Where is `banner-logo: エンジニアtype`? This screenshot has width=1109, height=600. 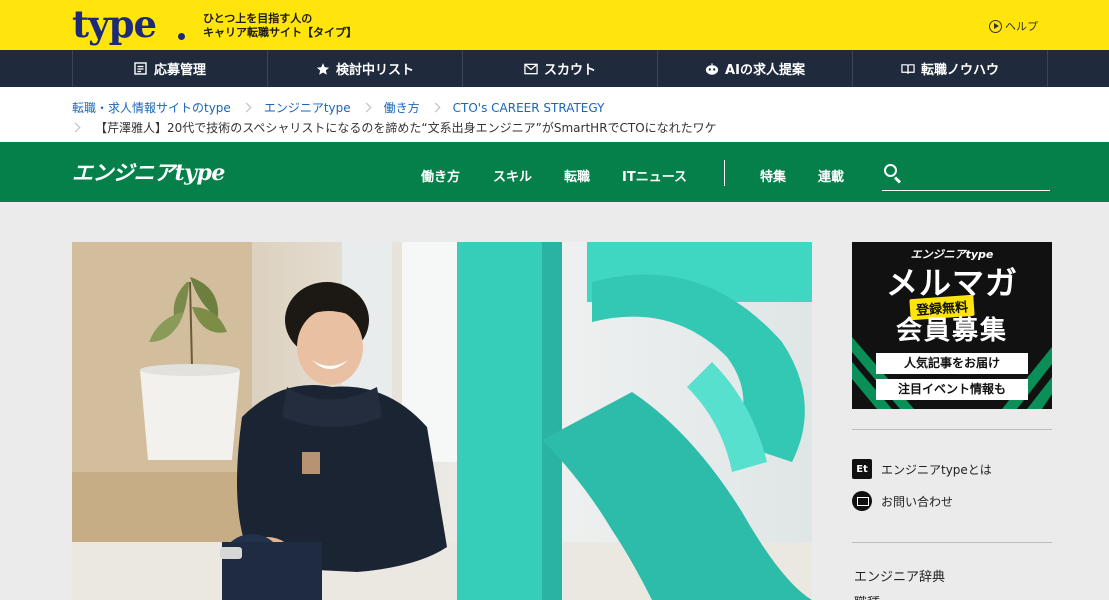
banner-logo: エンジニアtype is located at coordinates (952, 254).